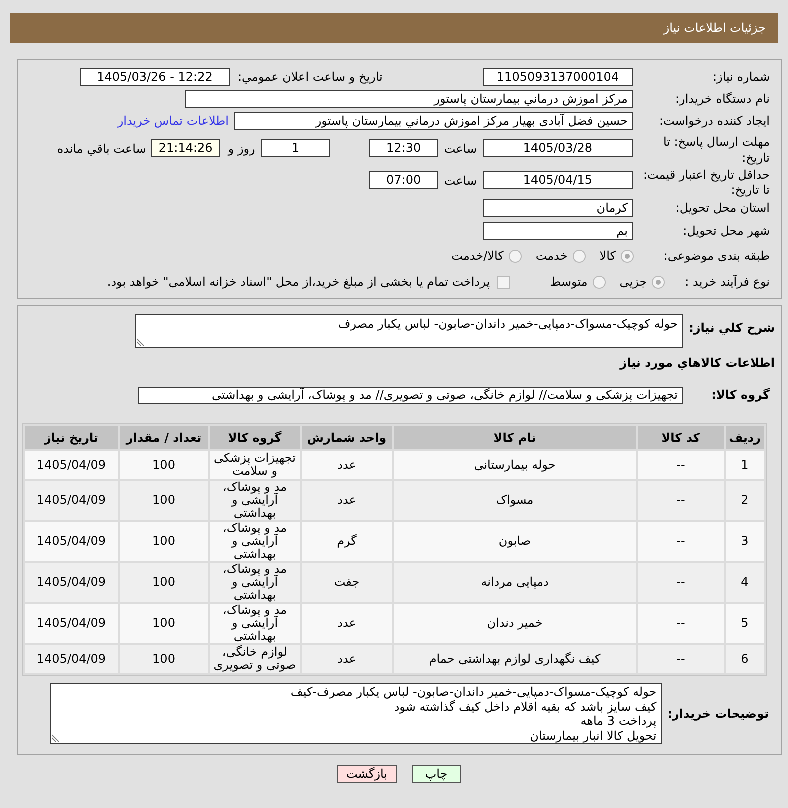  What do you see at coordinates (298, 282) in the screenshot?
I see `checkbox-label: پرداخت تمام یا بخشی از مبلغ خرید،از محل "اسناد خزانه اسلامی" خواهد بود.` at bounding box center [298, 282].